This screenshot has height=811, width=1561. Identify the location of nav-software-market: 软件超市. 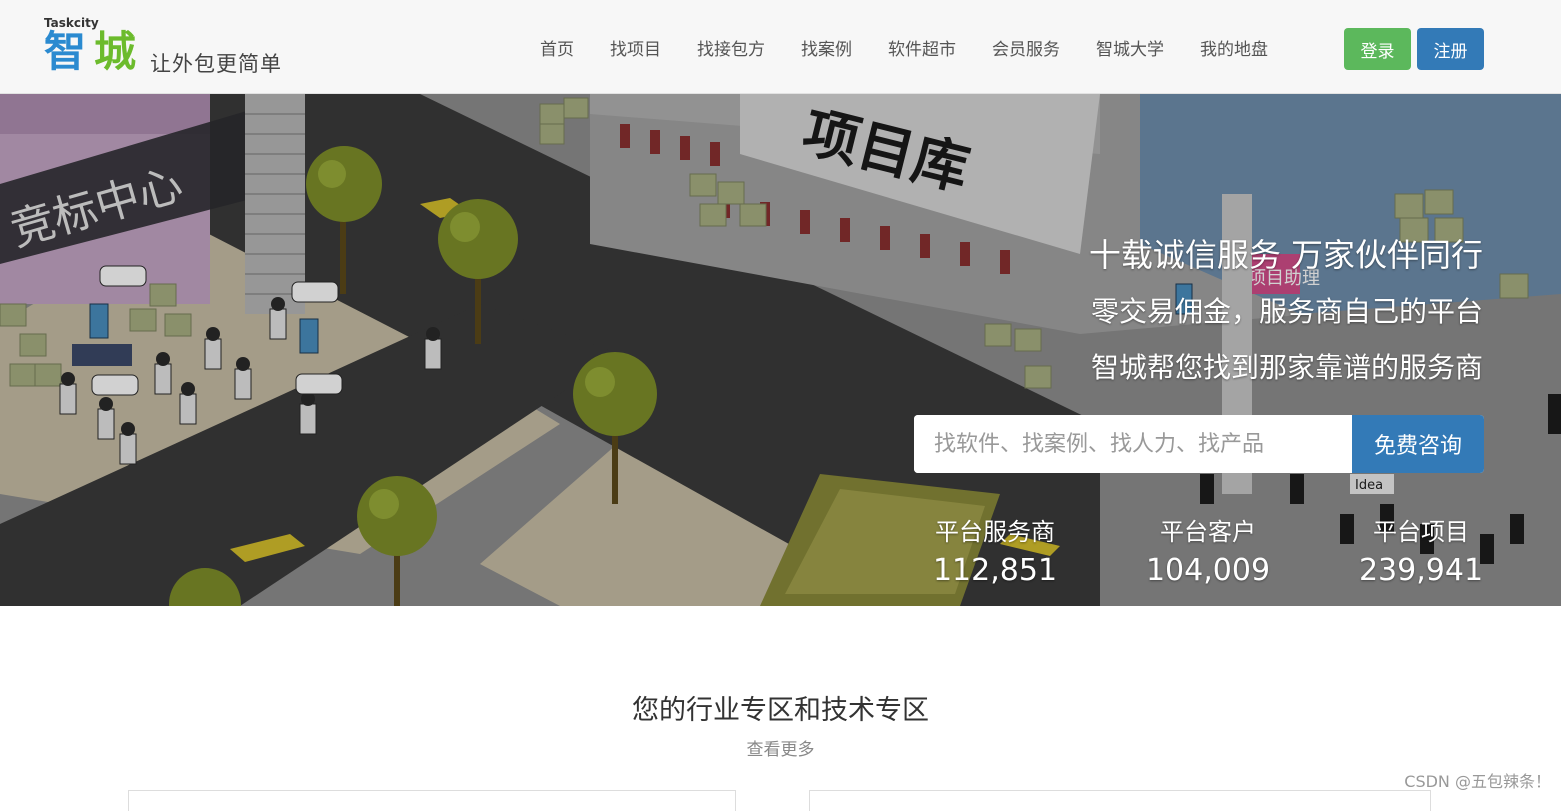
(922, 47).